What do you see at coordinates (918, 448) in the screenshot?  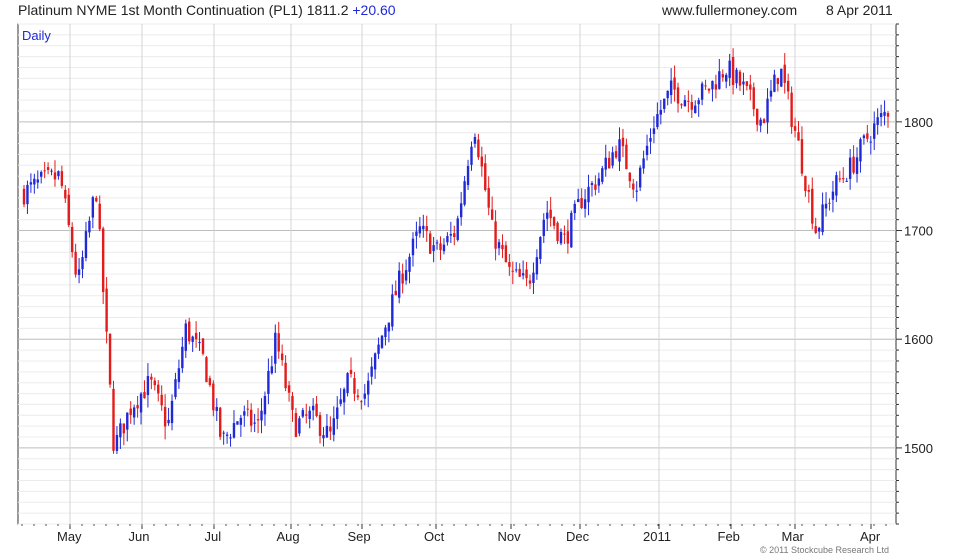 I see `y-tick-label: 1500` at bounding box center [918, 448].